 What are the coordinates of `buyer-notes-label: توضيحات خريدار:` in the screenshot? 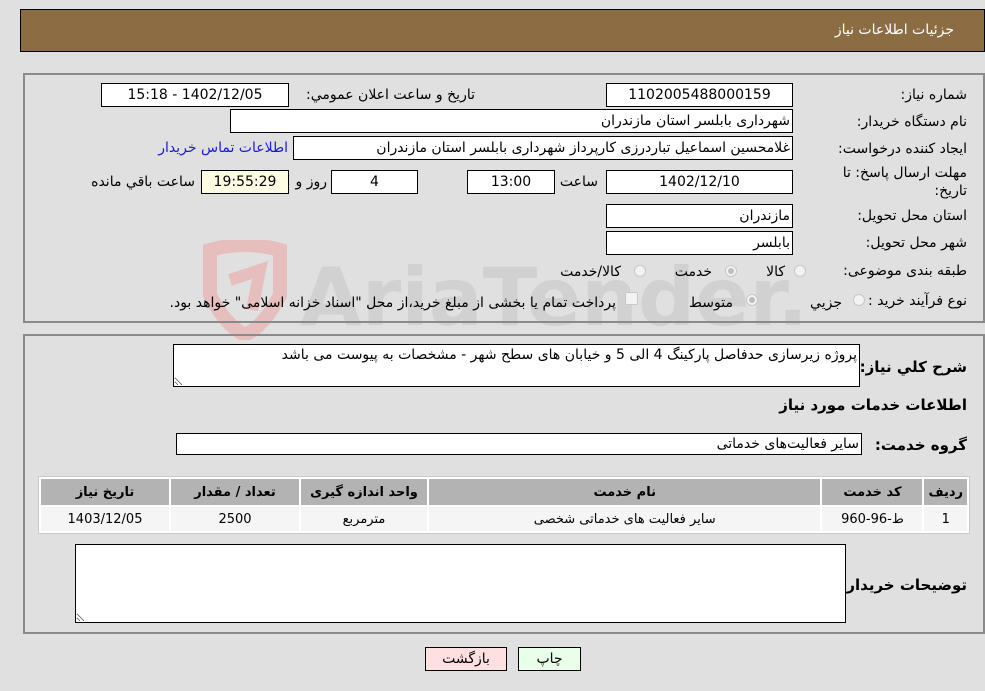 It's located at (903, 585).